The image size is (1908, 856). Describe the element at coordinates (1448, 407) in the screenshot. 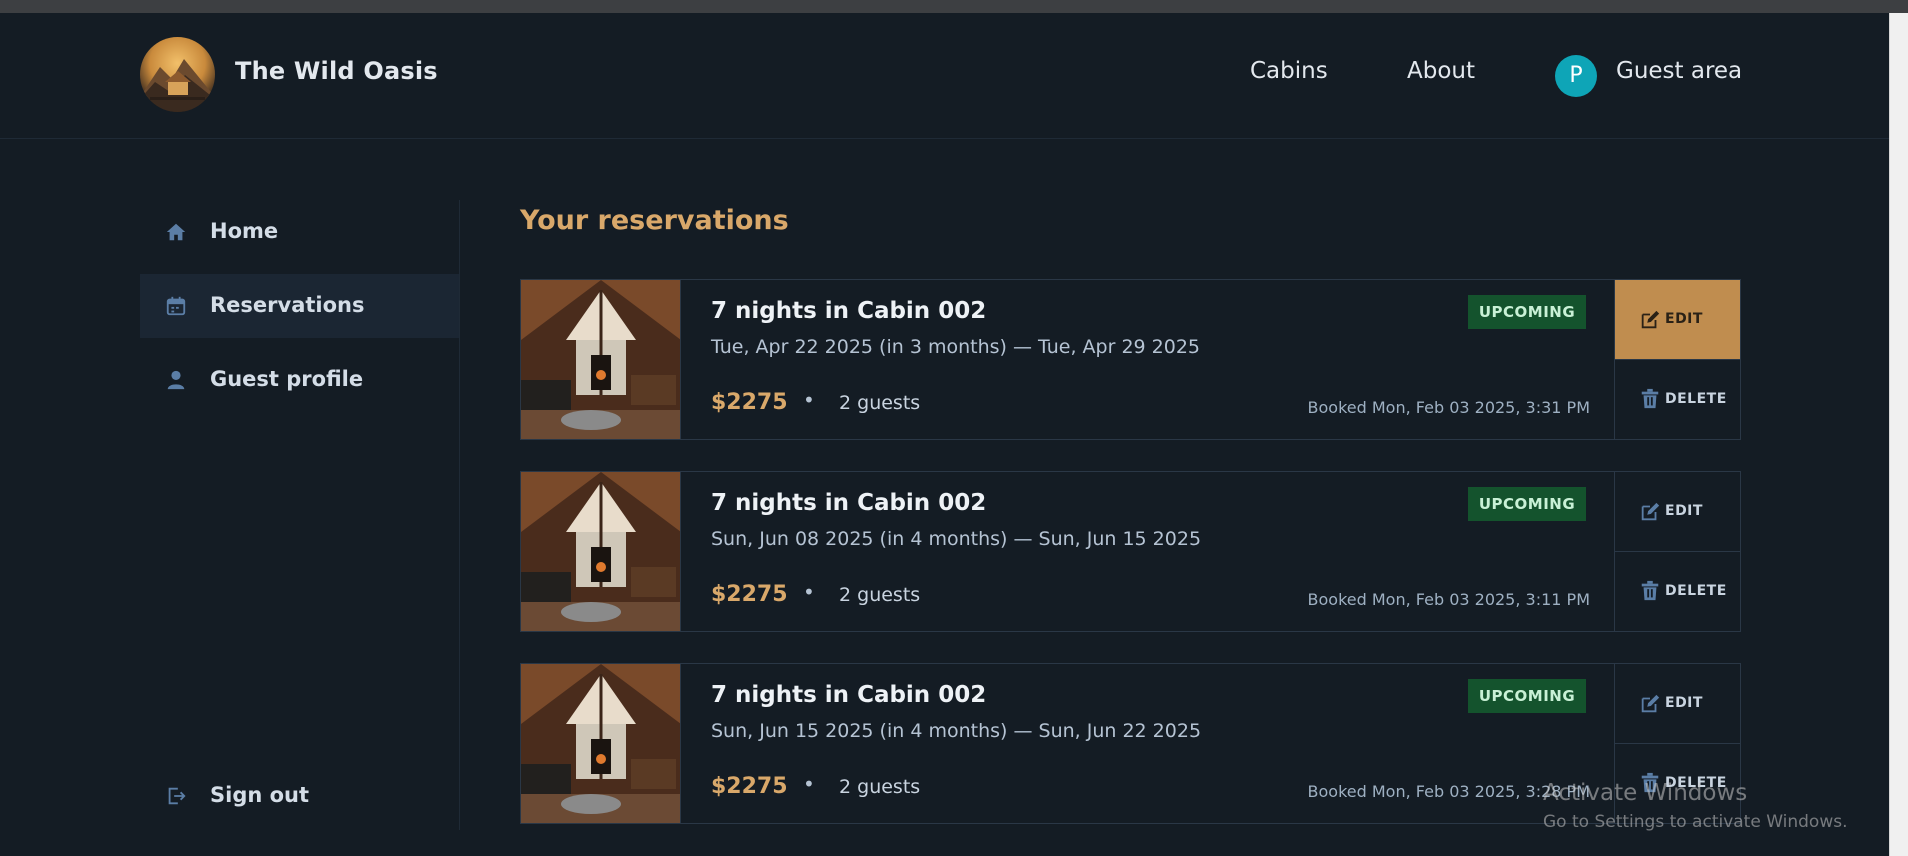

I see `booked-date: Booked Mon, Feb 03 2025, 3:31 PM` at that location.